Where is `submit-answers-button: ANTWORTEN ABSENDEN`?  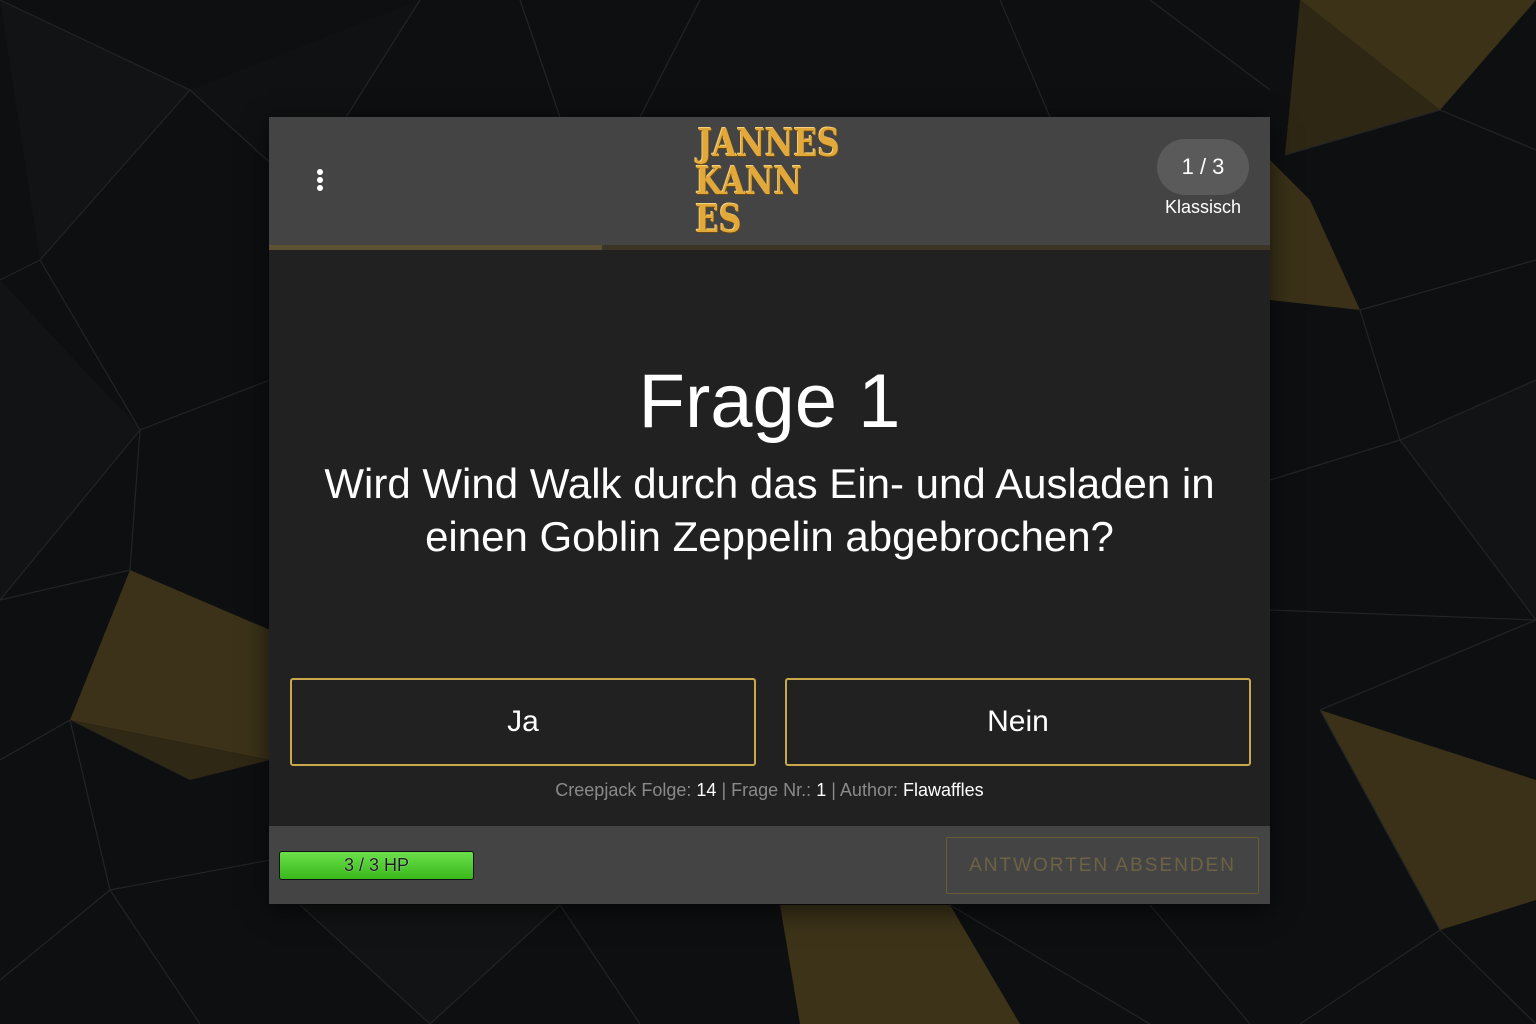 submit-answers-button: ANTWORTEN ABSENDEN is located at coordinates (1102, 865).